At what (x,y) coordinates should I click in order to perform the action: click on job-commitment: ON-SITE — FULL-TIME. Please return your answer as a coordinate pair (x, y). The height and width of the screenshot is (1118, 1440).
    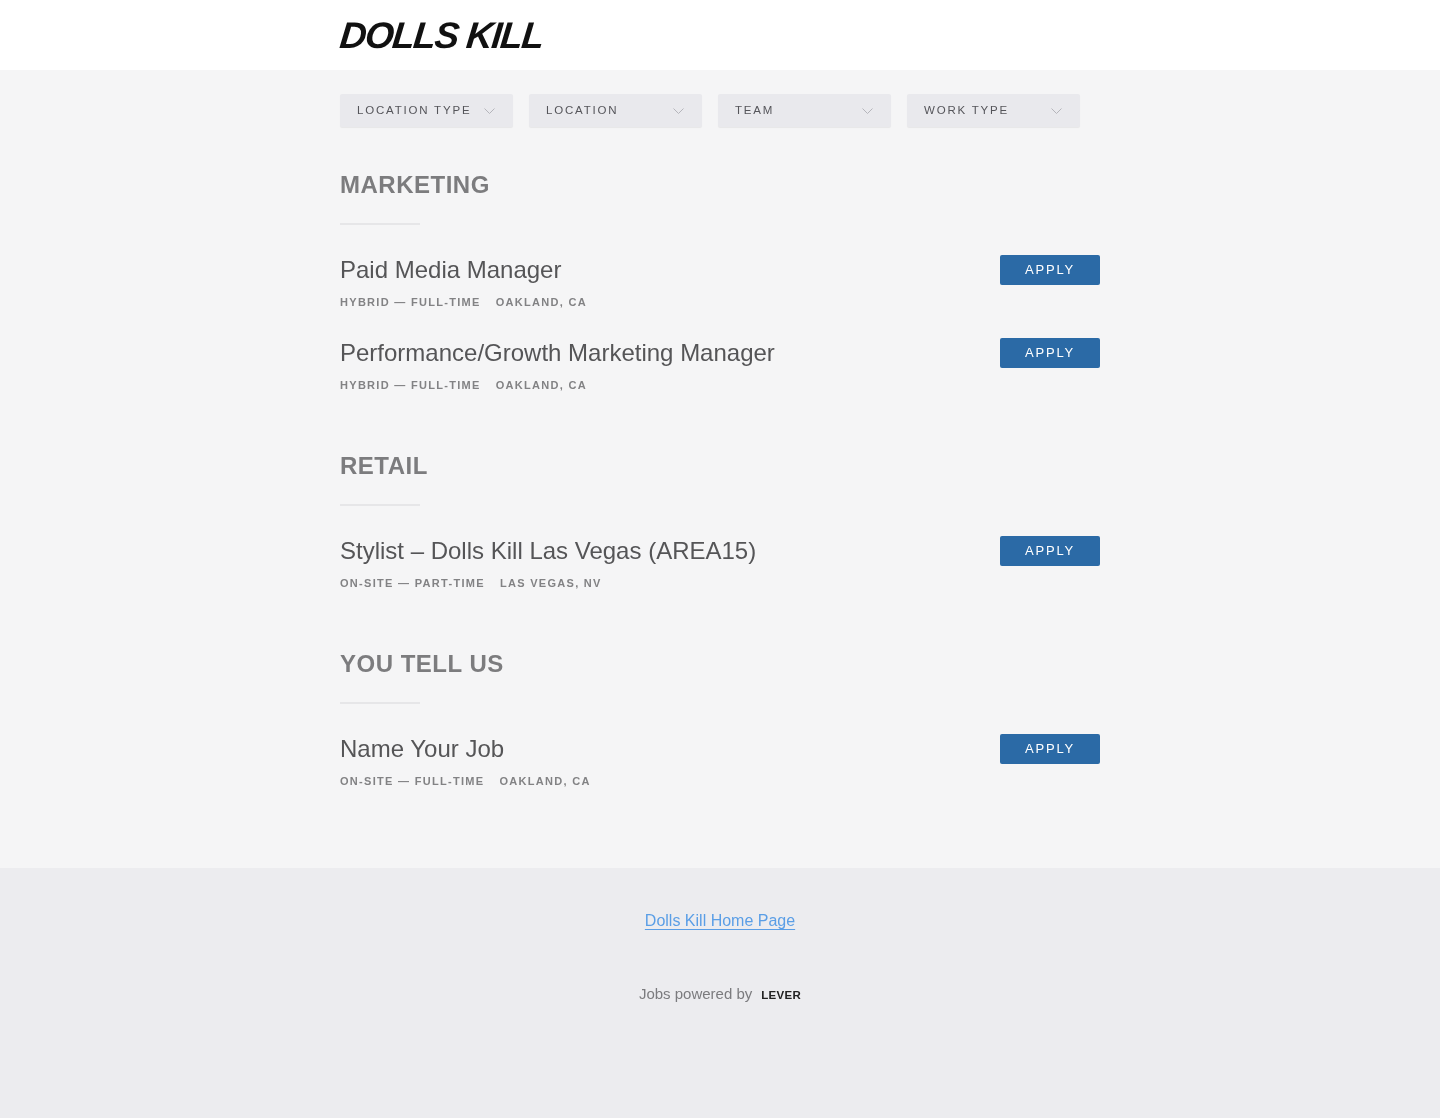
    Looking at the image, I should click on (412, 781).